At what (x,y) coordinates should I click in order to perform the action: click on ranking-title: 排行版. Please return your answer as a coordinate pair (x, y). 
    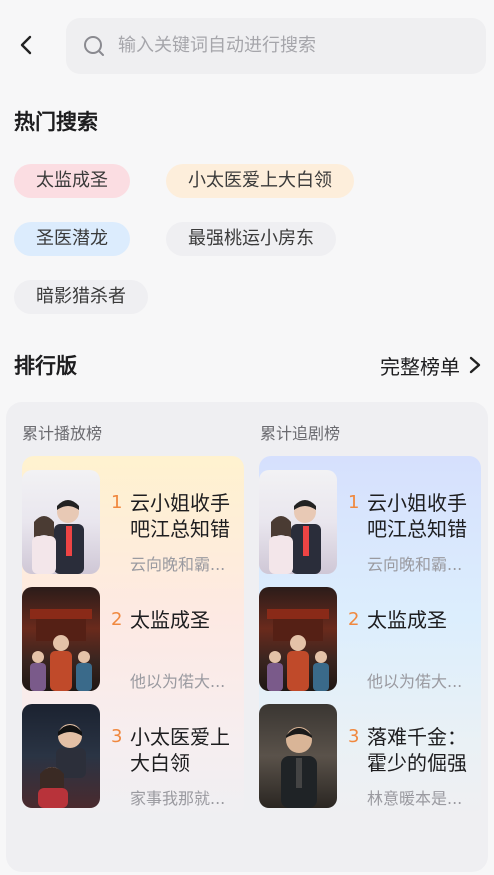
    Looking at the image, I should click on (45, 366).